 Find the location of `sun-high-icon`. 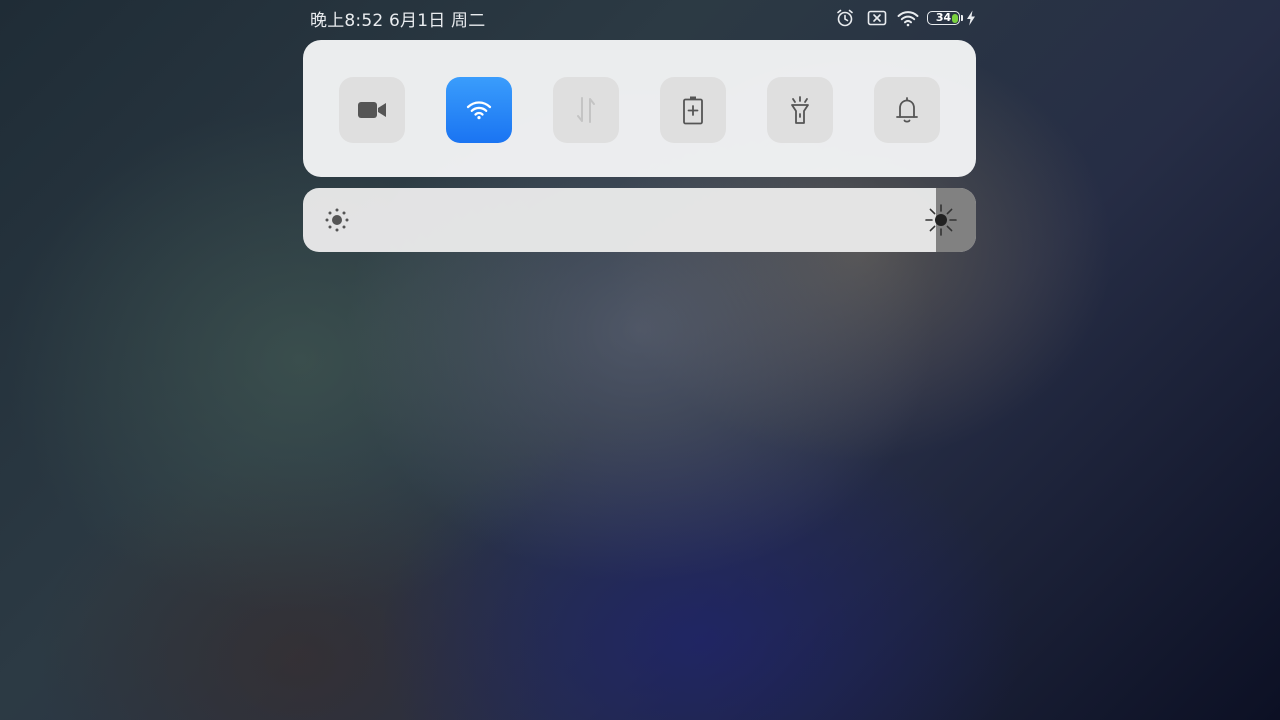

sun-high-icon is located at coordinates (941, 222).